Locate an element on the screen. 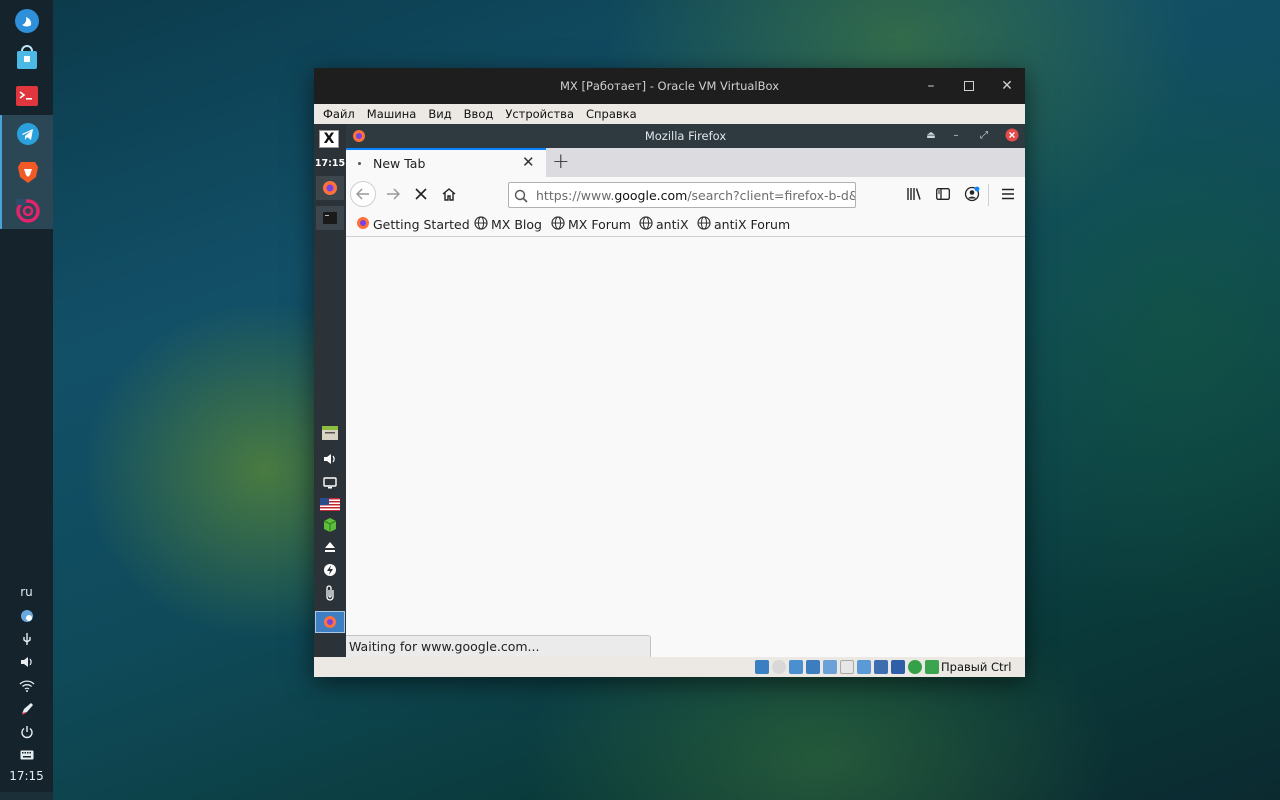 The width and height of the screenshot is (1280, 800). cpu-icon is located at coordinates (898, 667).